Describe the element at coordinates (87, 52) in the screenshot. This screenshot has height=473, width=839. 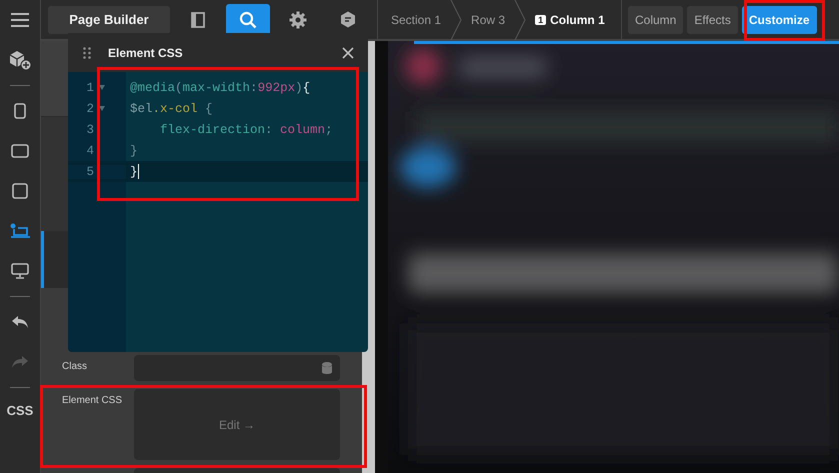
I see `drag-handle-icon` at that location.